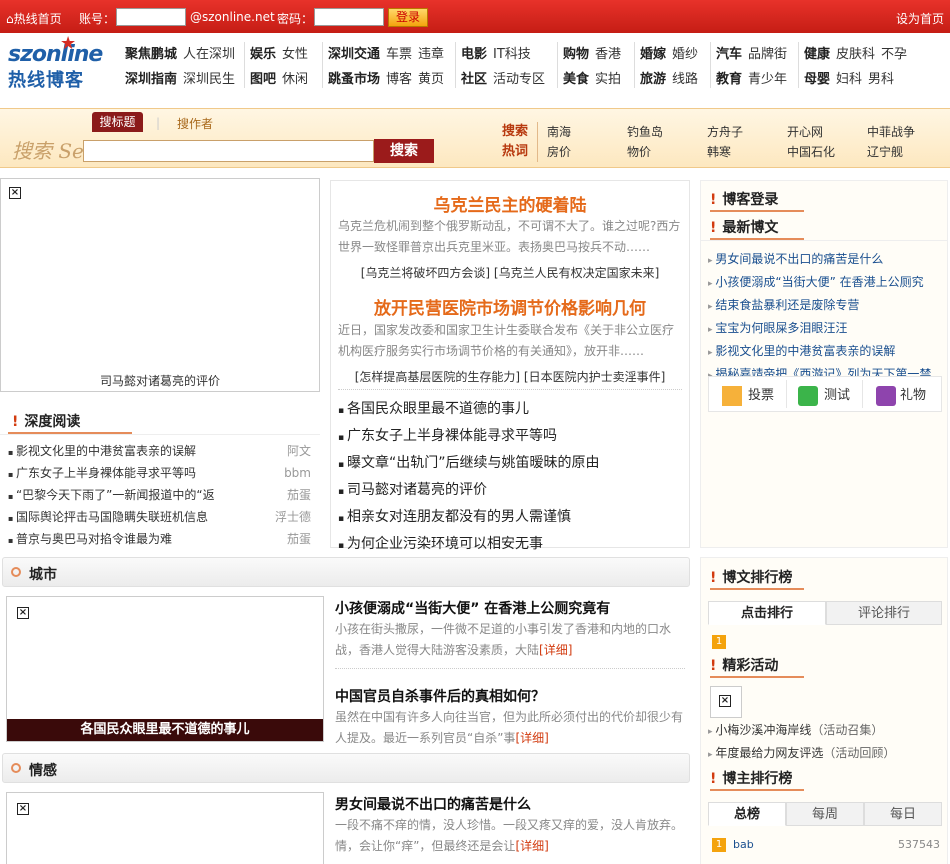 The image size is (950, 864). I want to click on tab-search-title: 搜标题, so click(117, 122).